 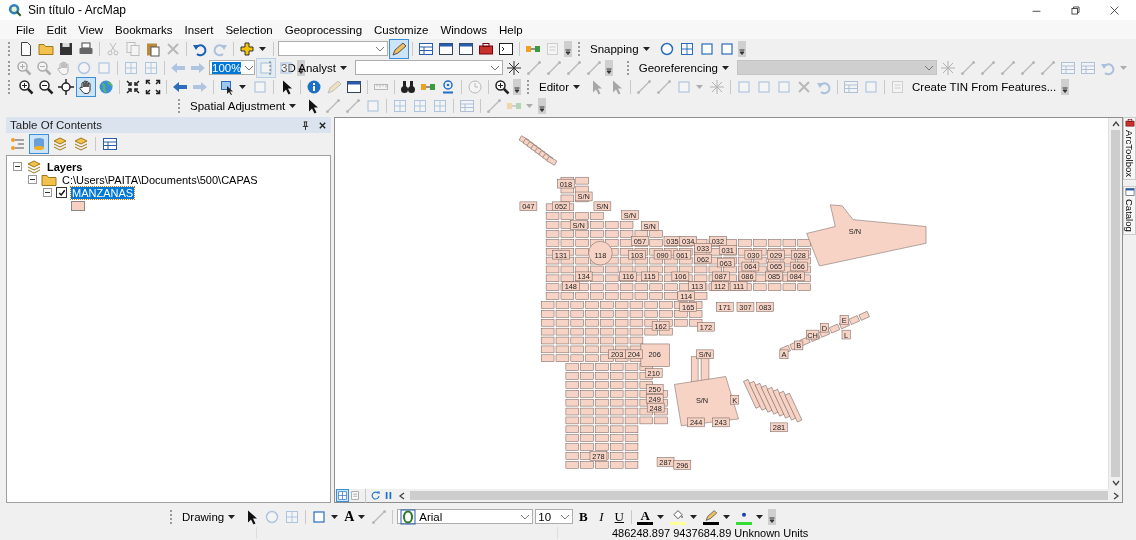 I want to click on menu-item: Bookmarks, so click(x=144, y=29).